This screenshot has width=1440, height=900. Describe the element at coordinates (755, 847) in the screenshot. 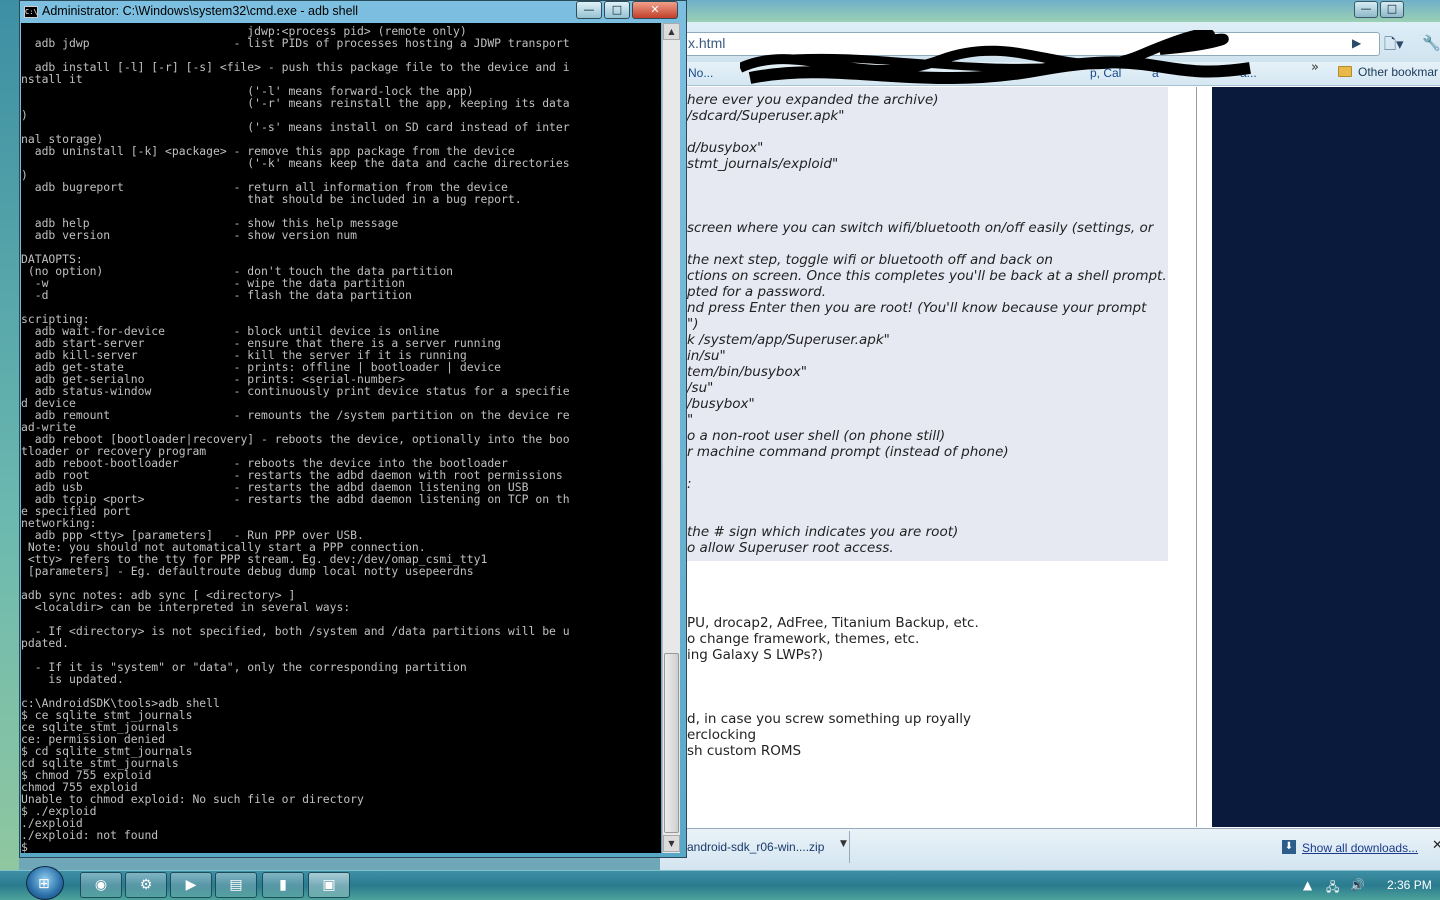

I see `download-filename: android-sdk_r06-win....zip` at that location.